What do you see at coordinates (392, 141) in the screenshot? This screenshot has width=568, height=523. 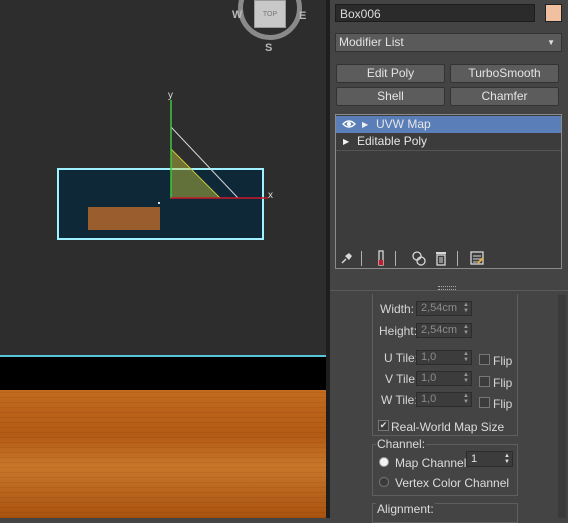 I see `stack-item-label: Editable Poly` at bounding box center [392, 141].